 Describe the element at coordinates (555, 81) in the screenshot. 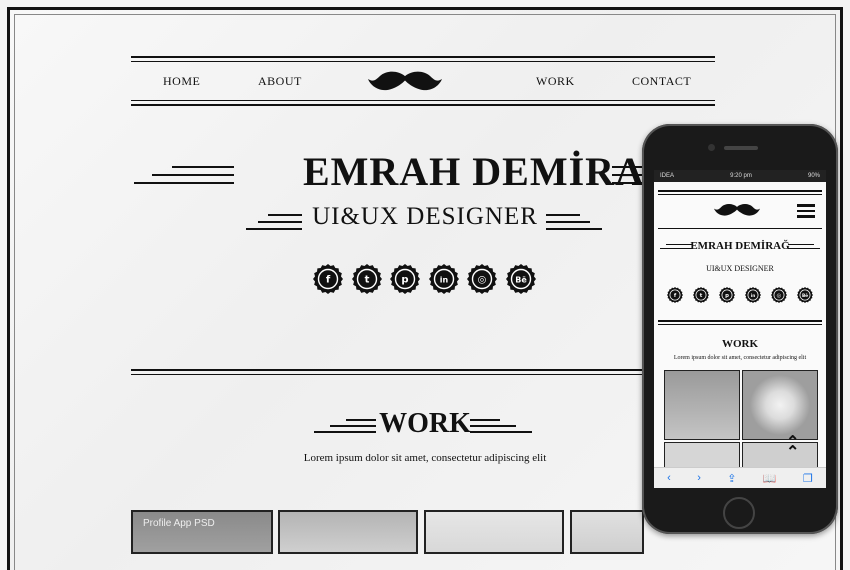

I see `nav-work: WORK` at that location.